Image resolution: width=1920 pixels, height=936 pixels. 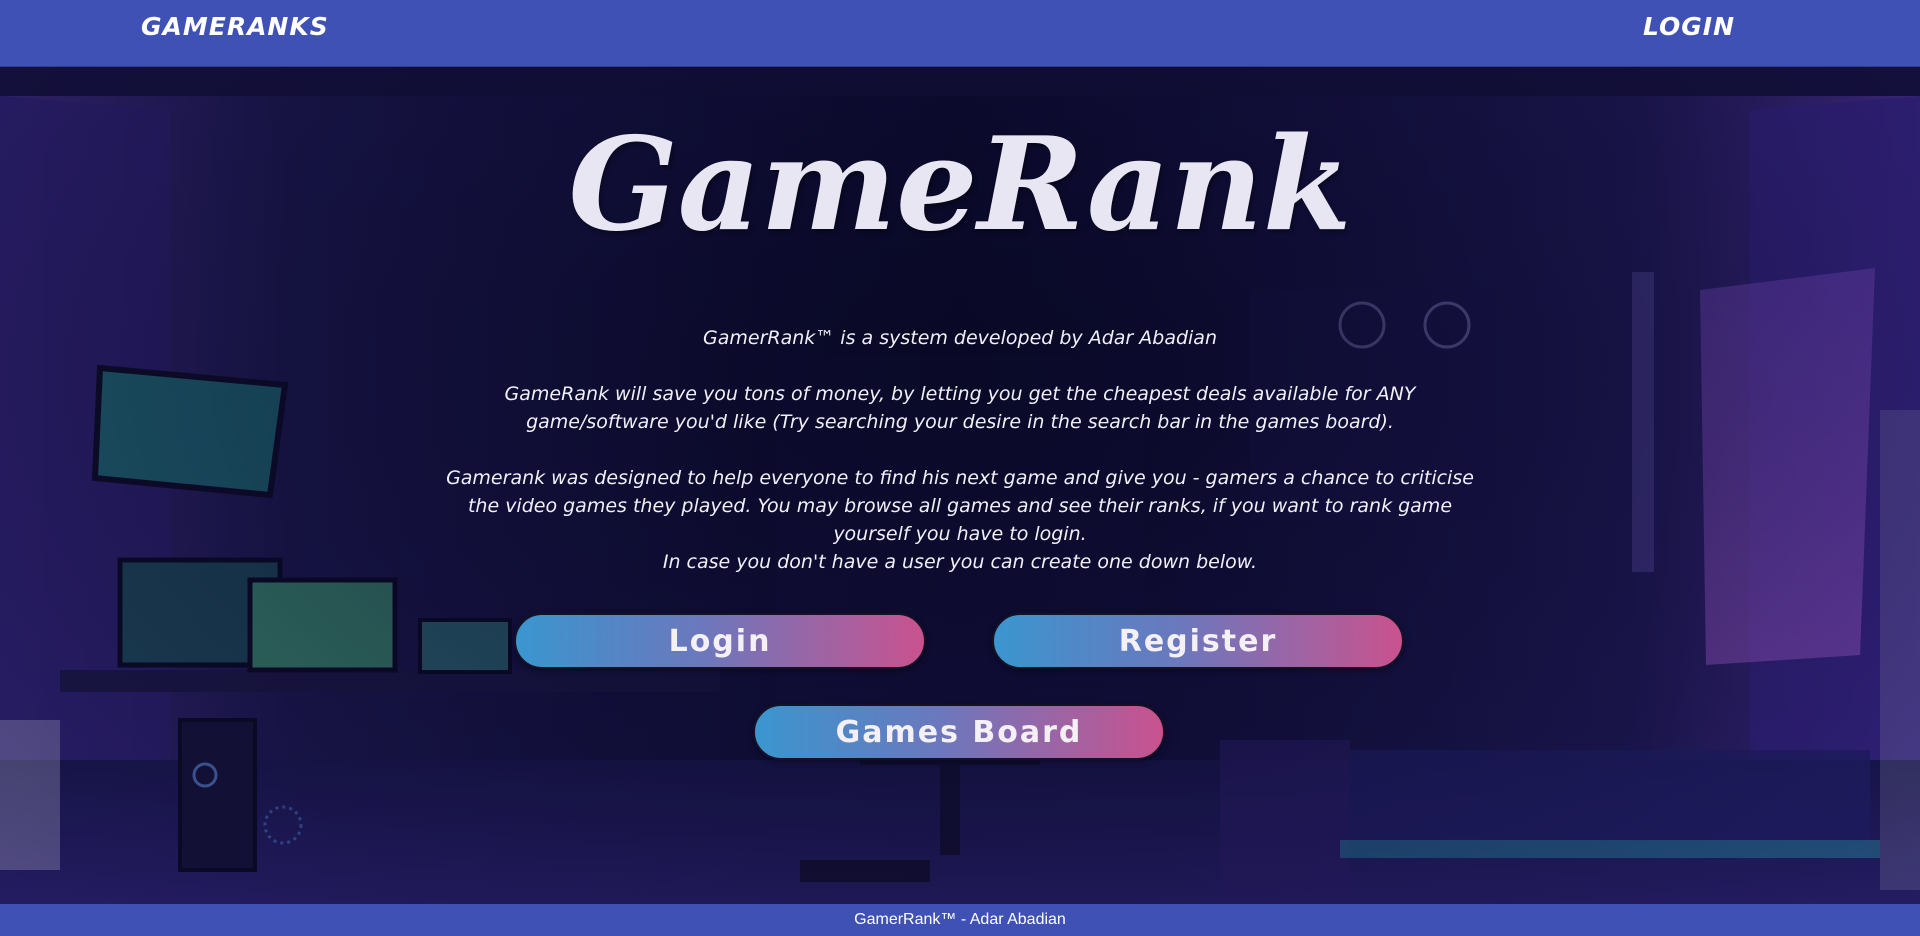 What do you see at coordinates (235, 26) in the screenshot?
I see `brand-link: GAMERANKS` at bounding box center [235, 26].